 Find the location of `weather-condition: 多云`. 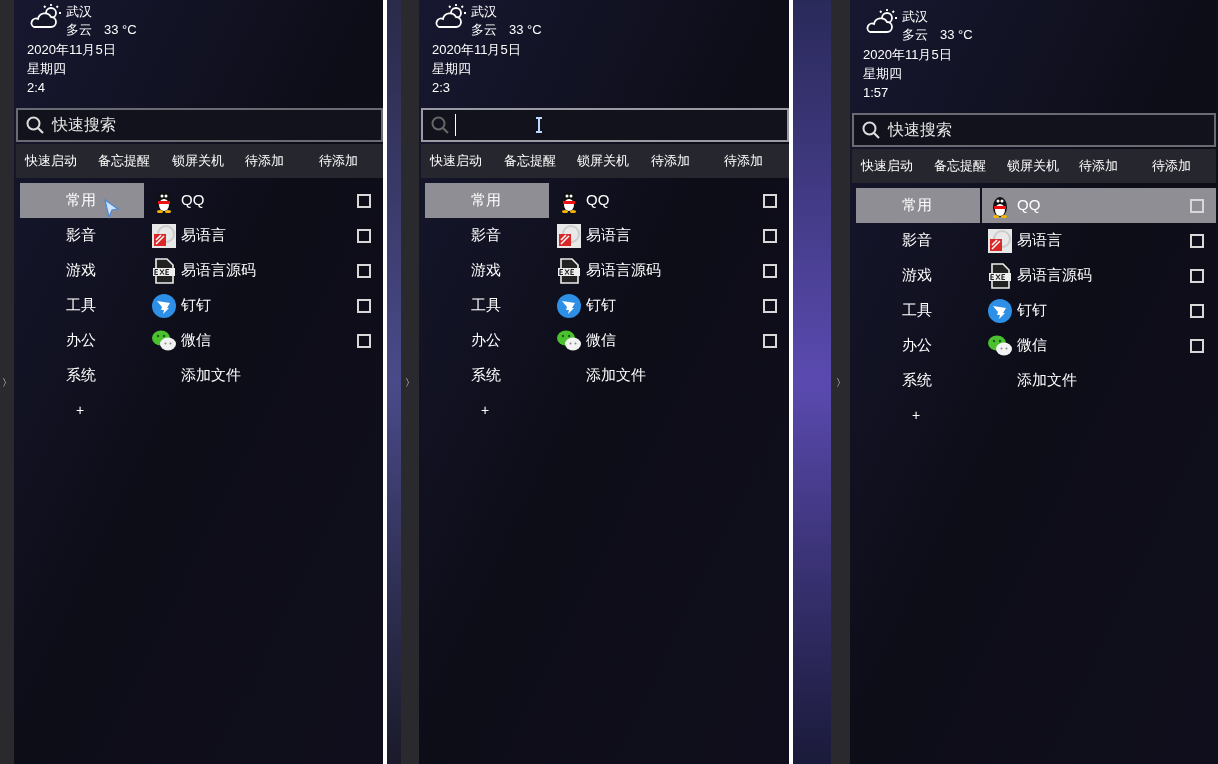

weather-condition: 多云 is located at coordinates (79, 30).